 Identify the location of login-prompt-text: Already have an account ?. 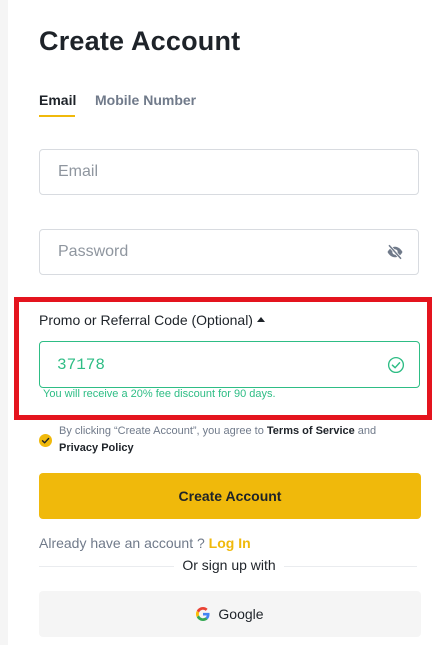
(124, 543).